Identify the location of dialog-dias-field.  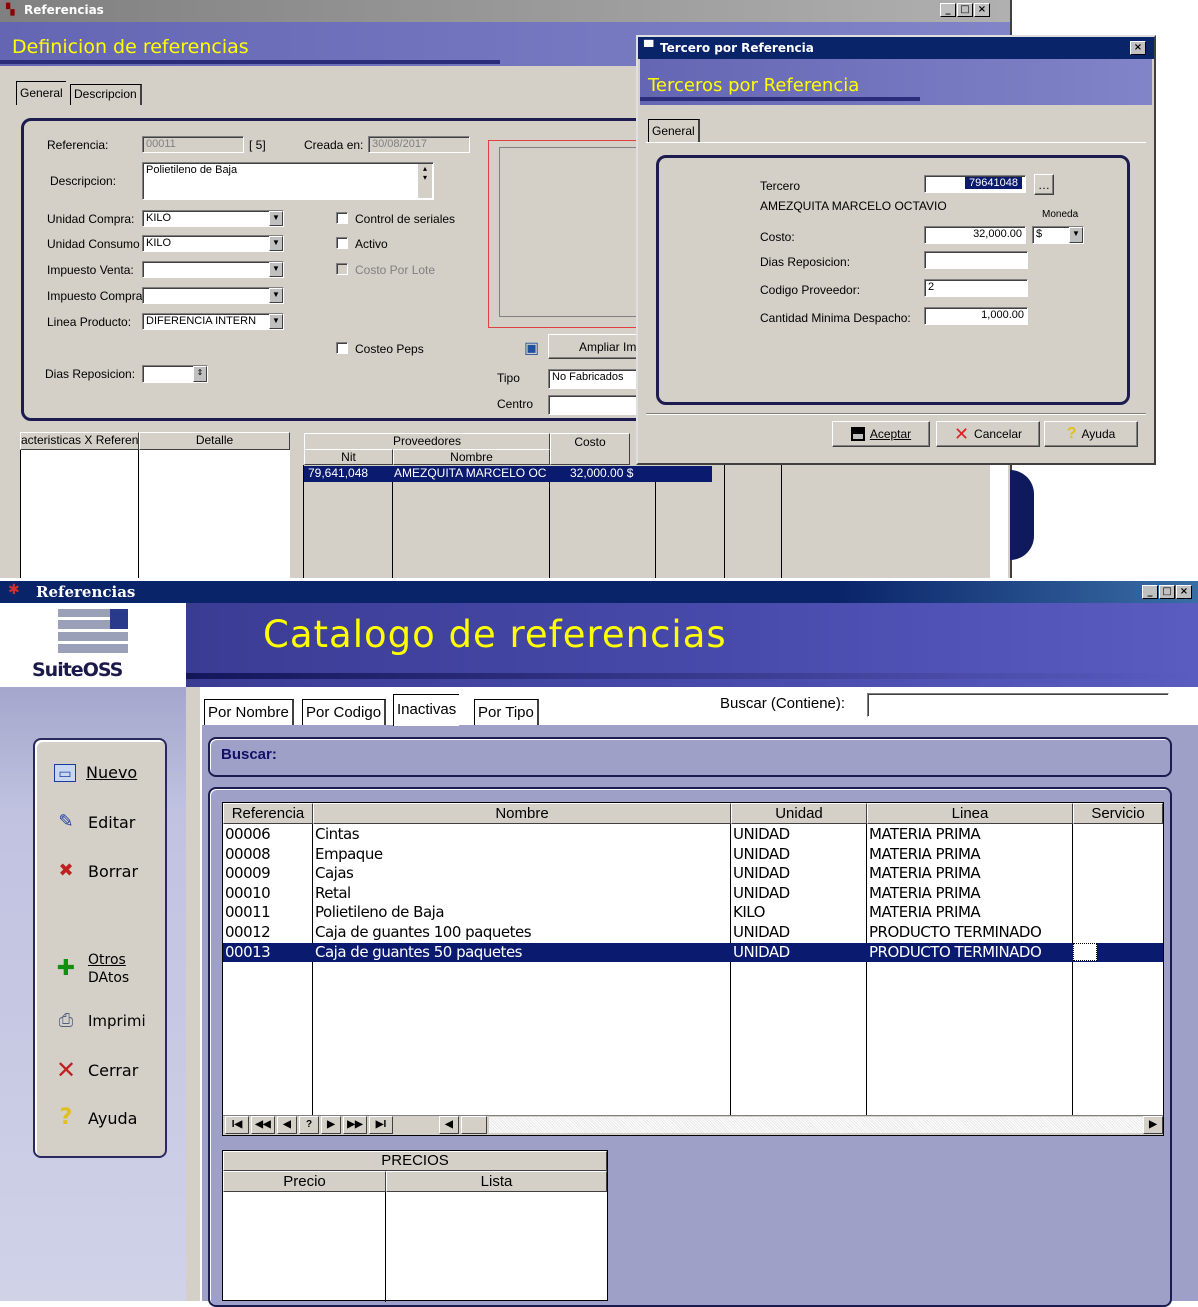
(976, 260).